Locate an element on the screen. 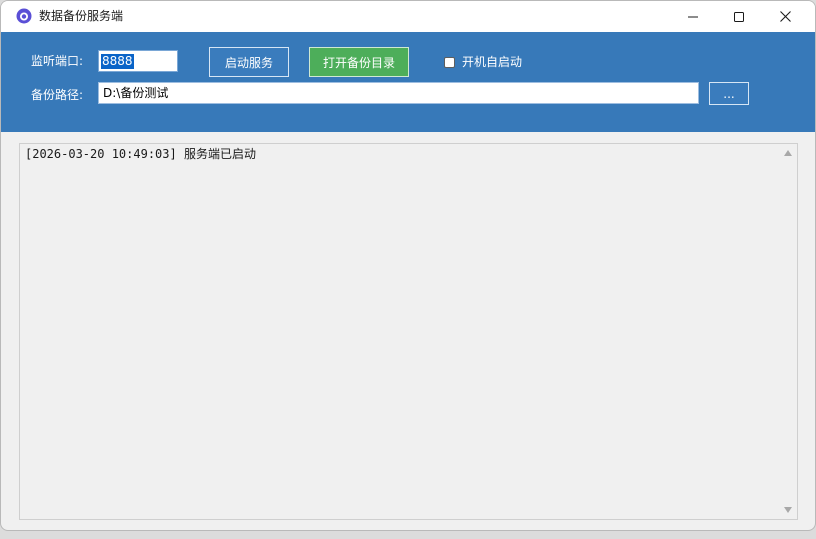 The width and height of the screenshot is (816, 539). title-bar: 数据备份服务端 is located at coordinates (408, 16).